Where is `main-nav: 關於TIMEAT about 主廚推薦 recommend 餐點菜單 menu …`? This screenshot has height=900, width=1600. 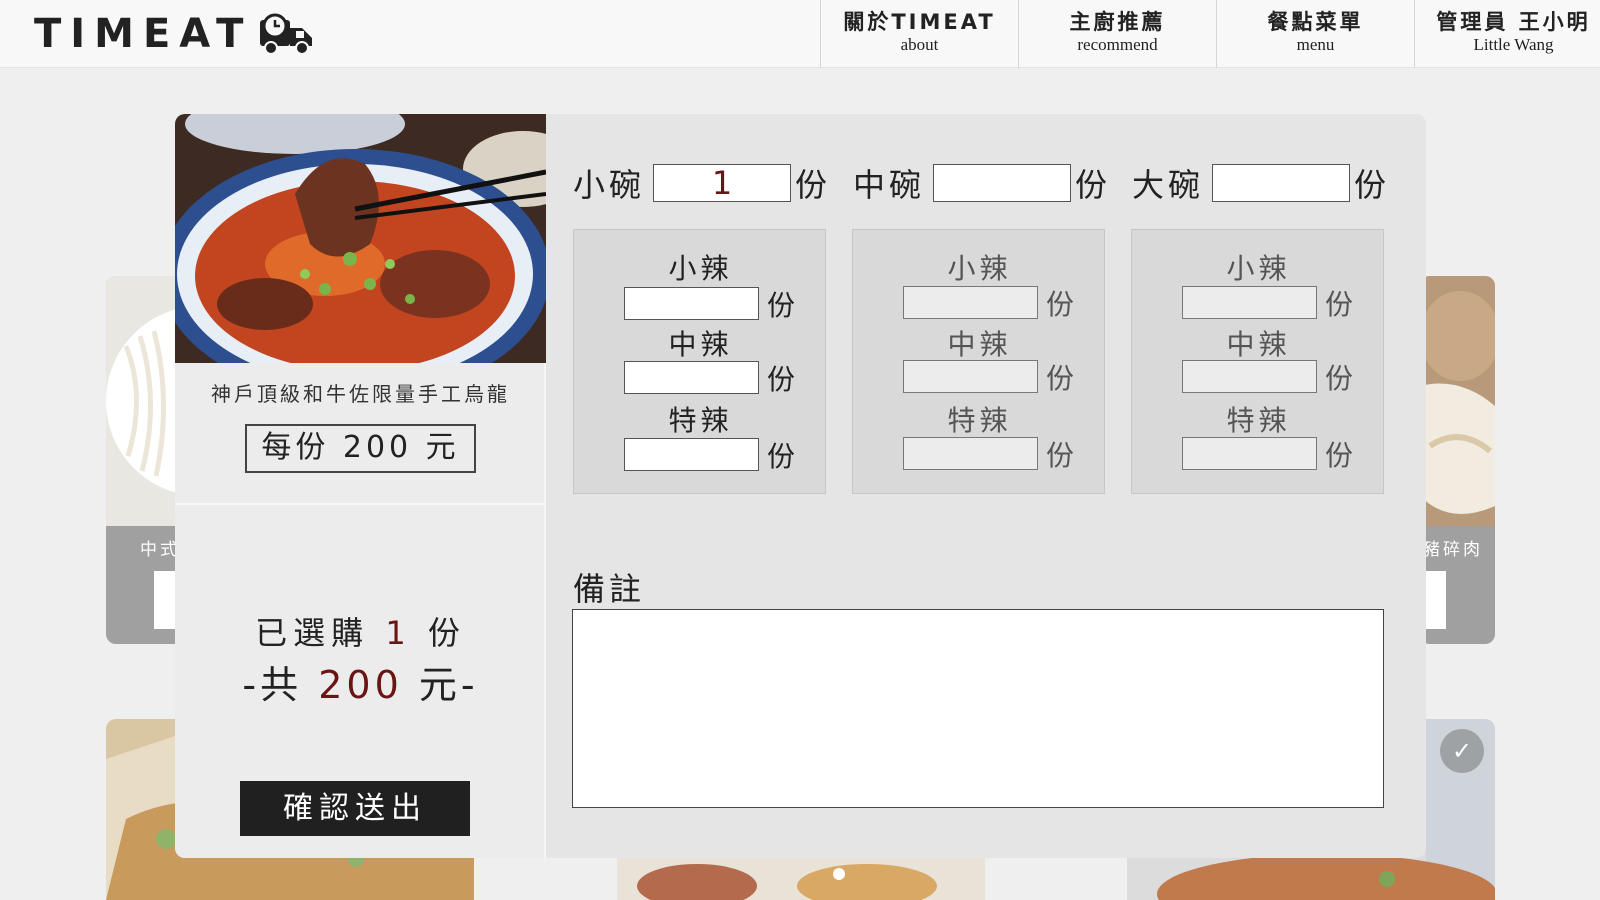 main-nav: 關於TIMEAT about 主廚推薦 recommend 餐點菜單 menu … is located at coordinates (1210, 34).